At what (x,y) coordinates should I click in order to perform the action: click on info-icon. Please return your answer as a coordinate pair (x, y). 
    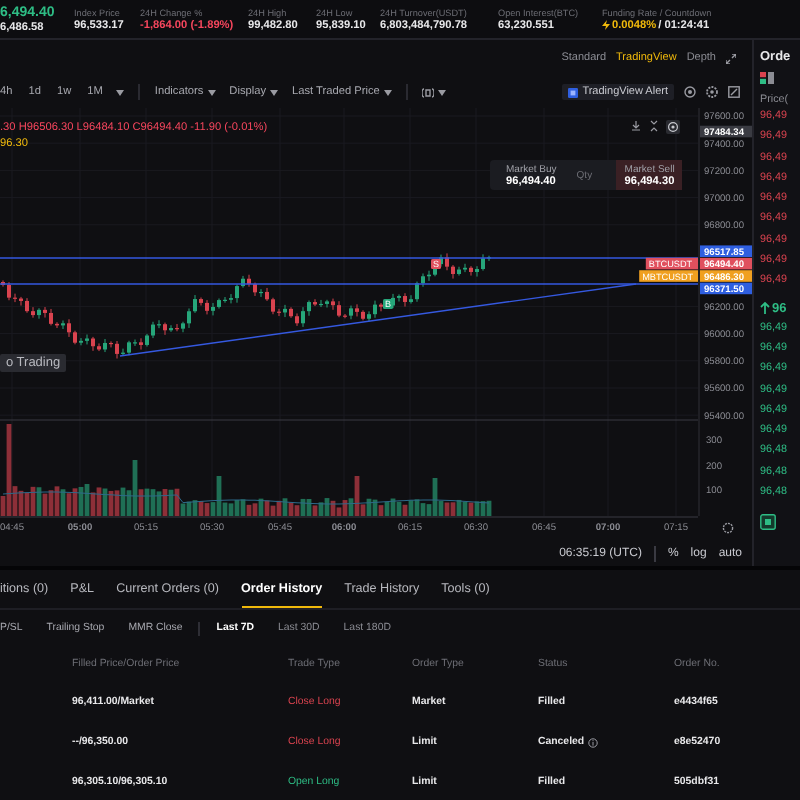
    Looking at the image, I should click on (593, 742).